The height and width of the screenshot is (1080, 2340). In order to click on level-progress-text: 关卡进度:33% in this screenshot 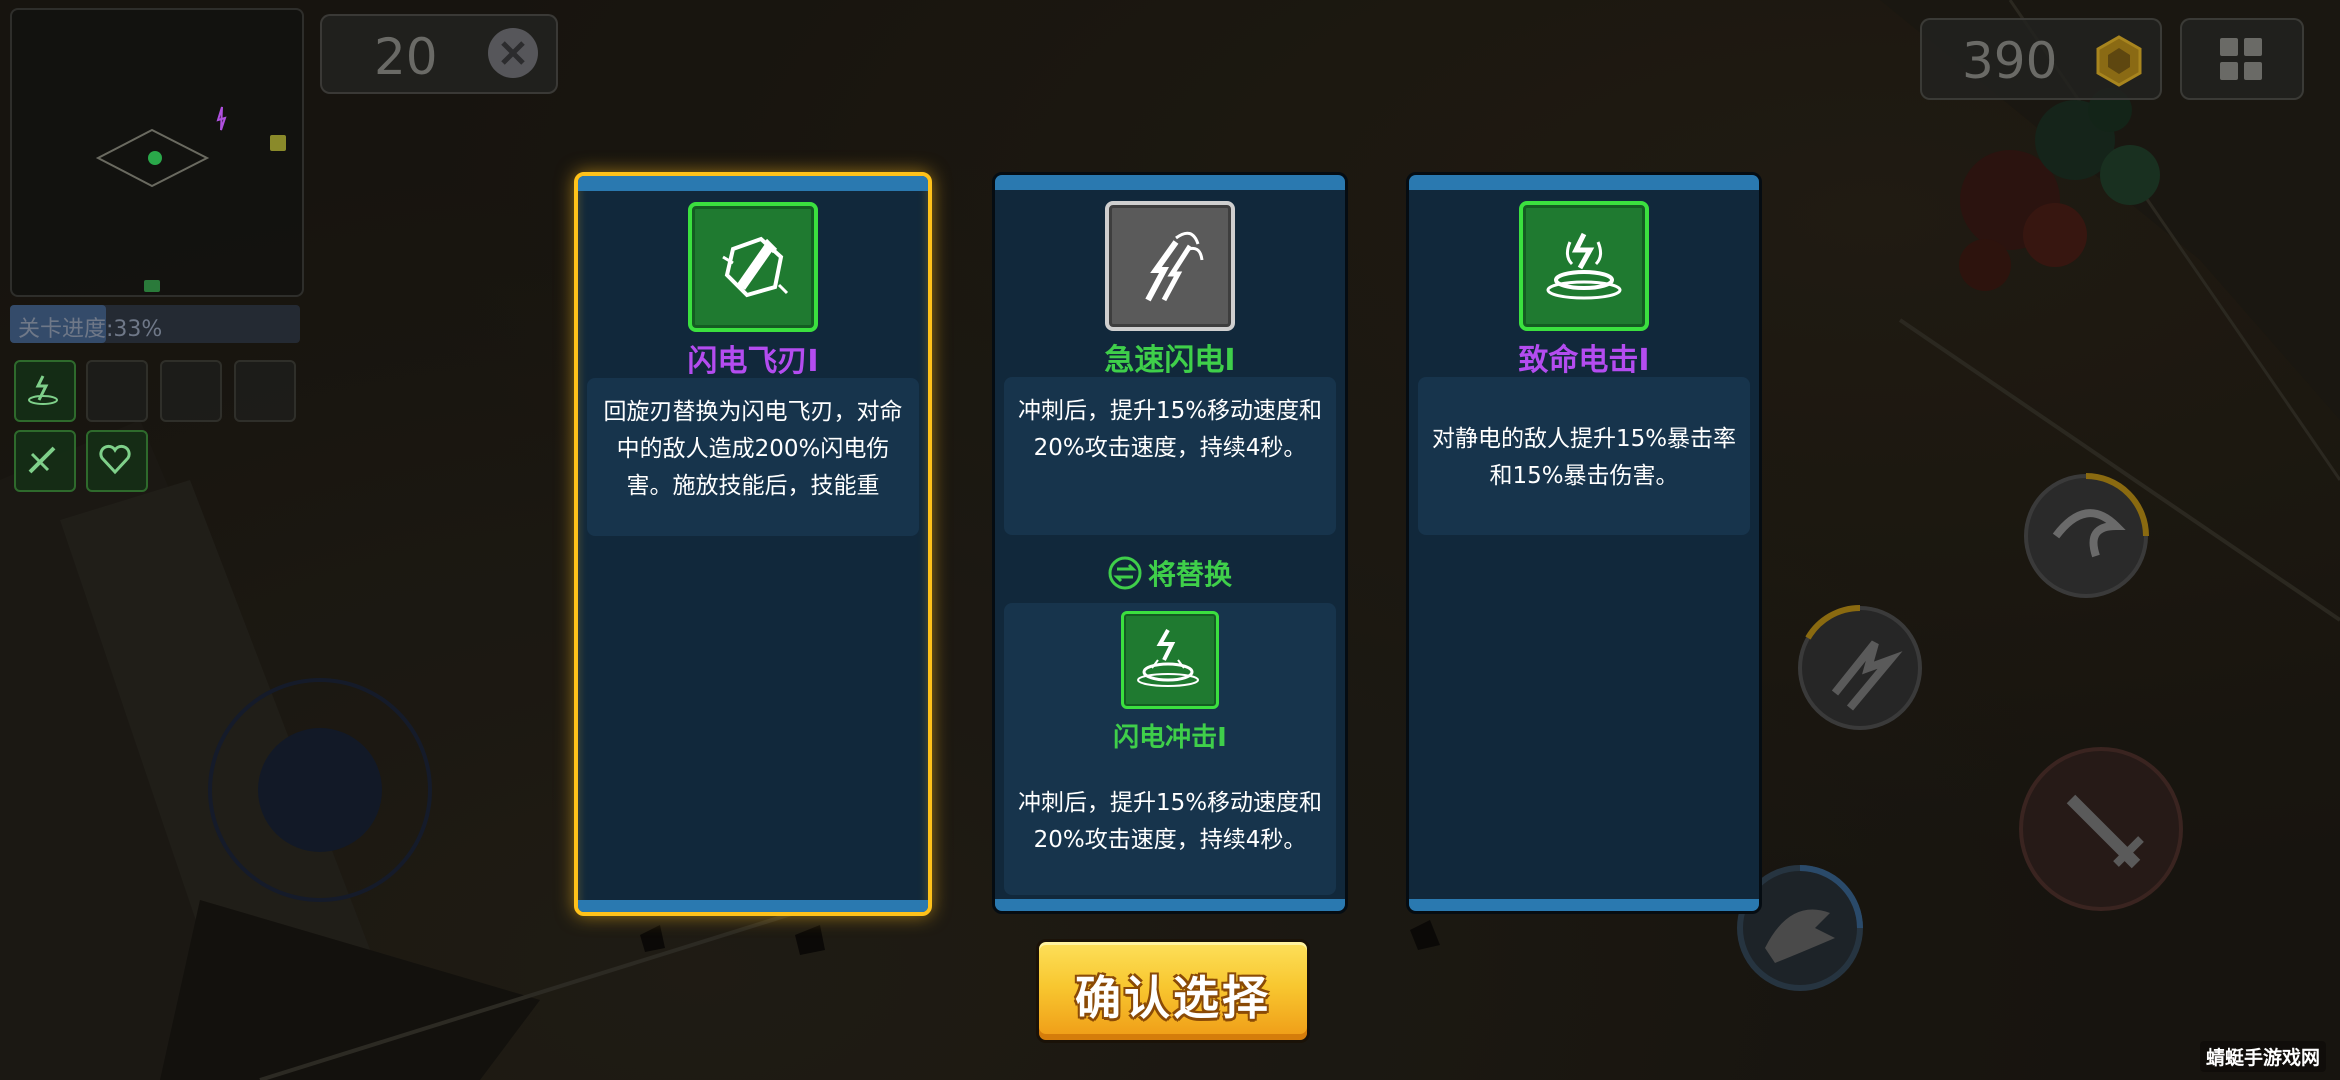, I will do `click(90, 329)`.